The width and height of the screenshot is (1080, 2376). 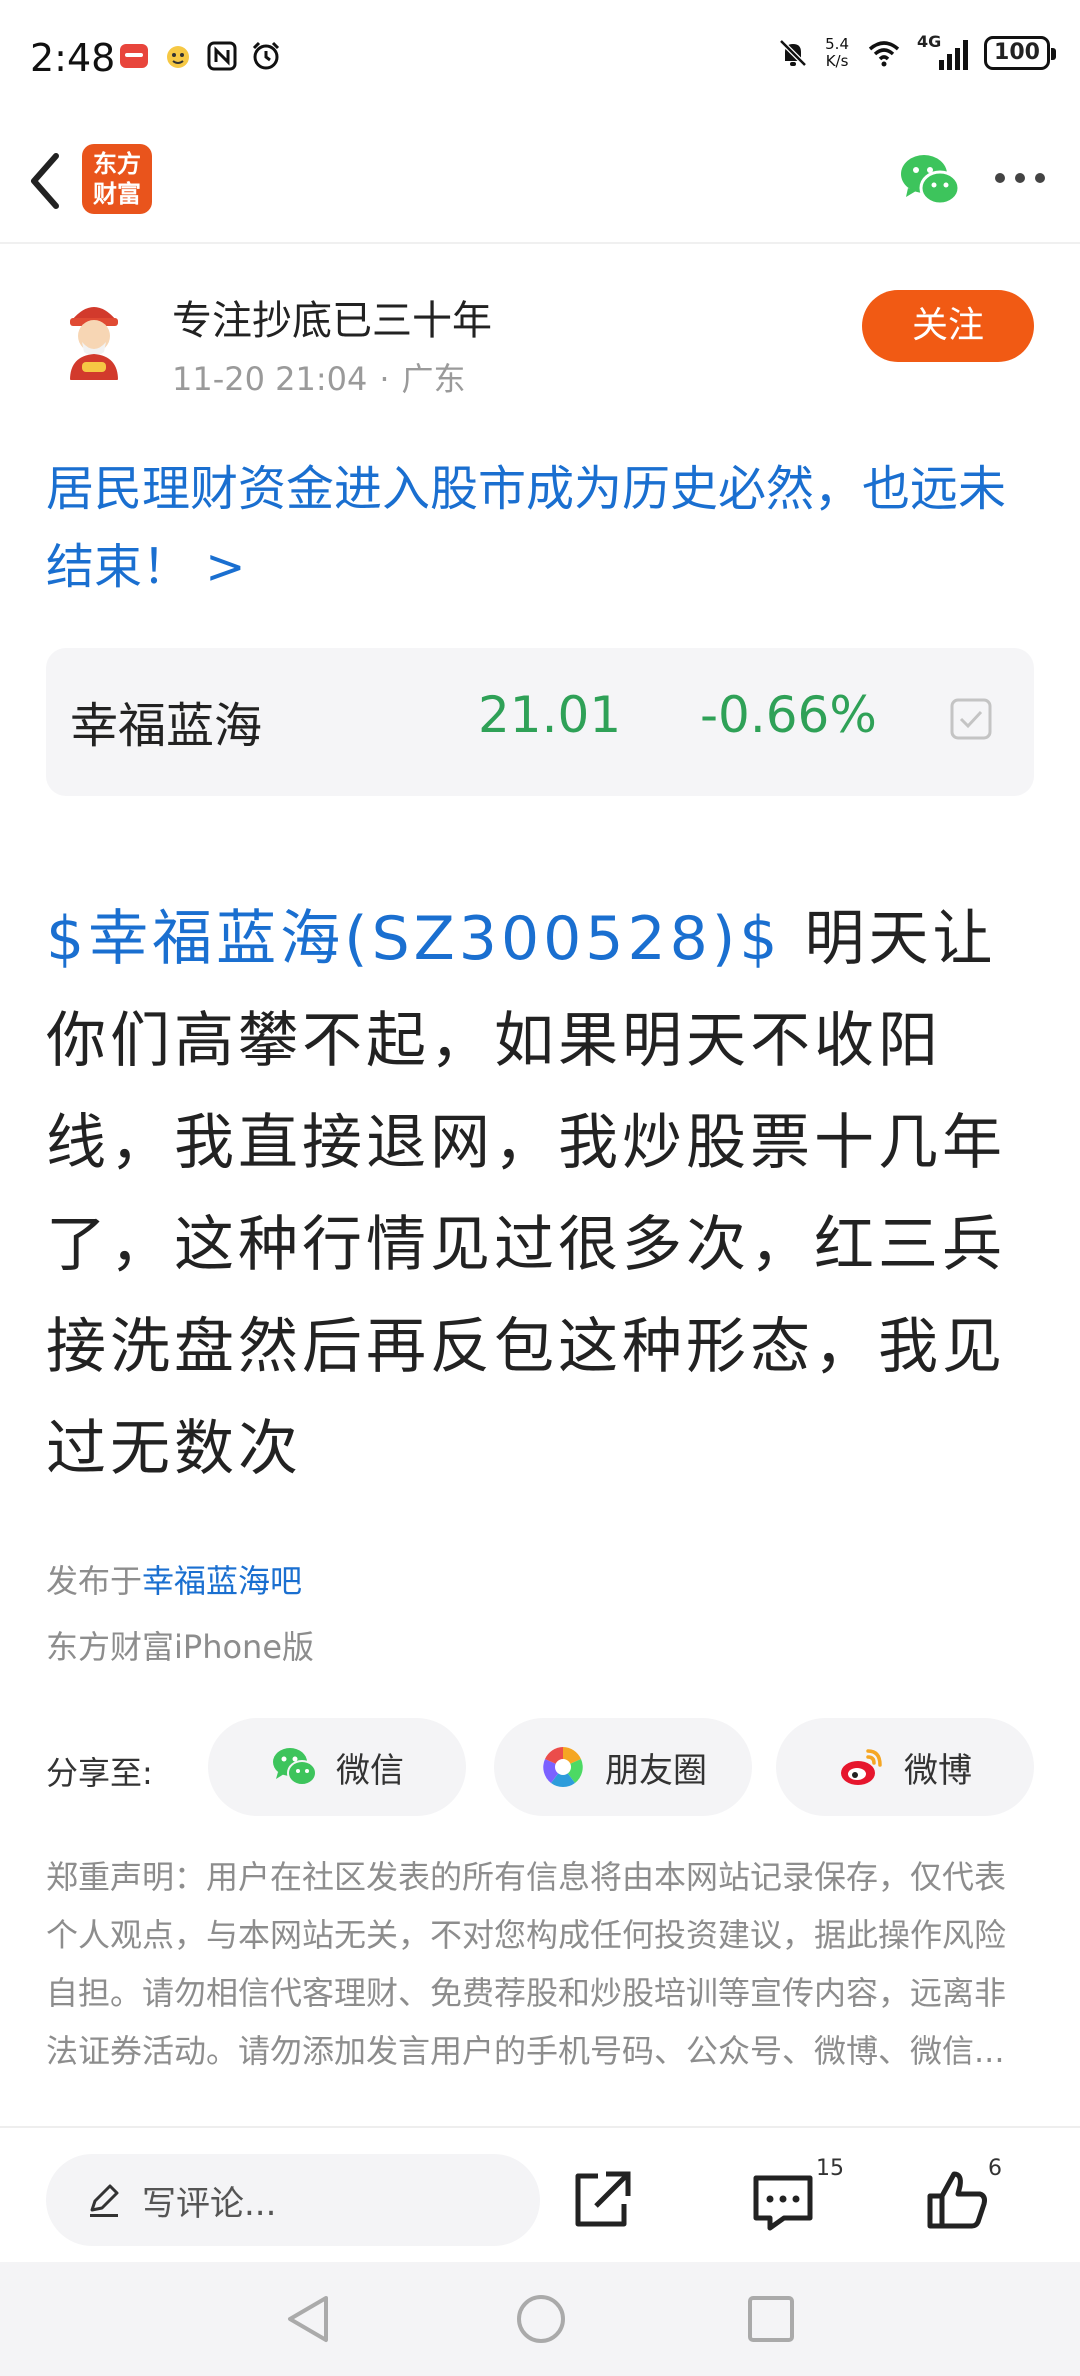 What do you see at coordinates (783, 2201) in the screenshot?
I see `comment-icon` at bounding box center [783, 2201].